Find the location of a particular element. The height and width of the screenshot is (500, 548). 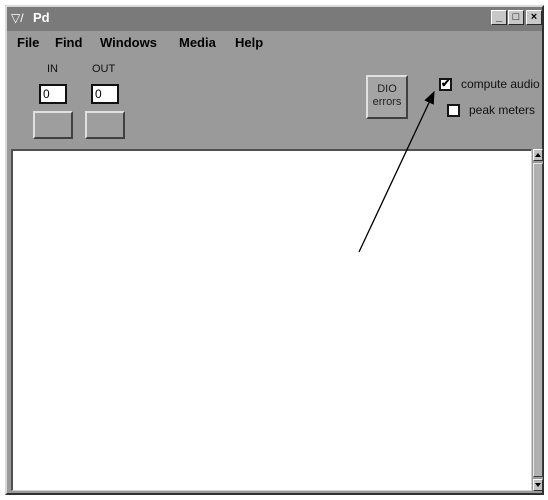

dio-errors-line1: DIO is located at coordinates (387, 89).